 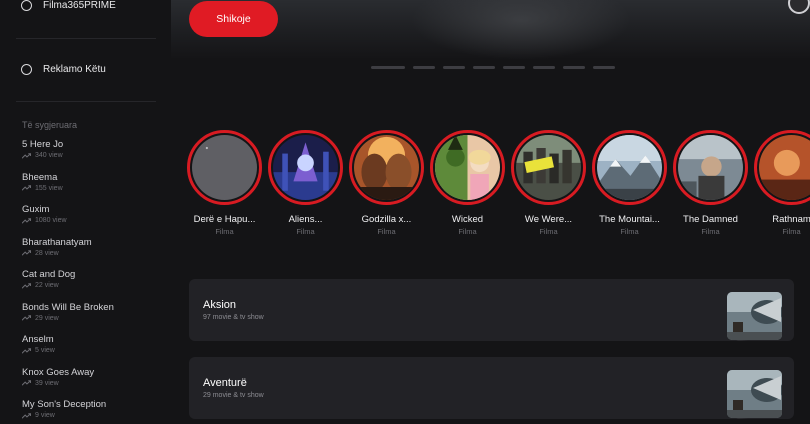 I want to click on sidebar-link-advertise: Reklamo Këtu, so click(x=63, y=69).